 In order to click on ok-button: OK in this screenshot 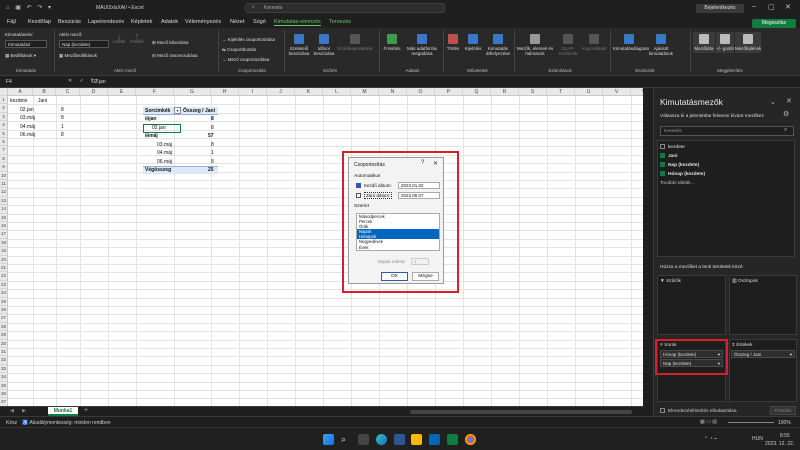, I will do `click(394, 276)`.